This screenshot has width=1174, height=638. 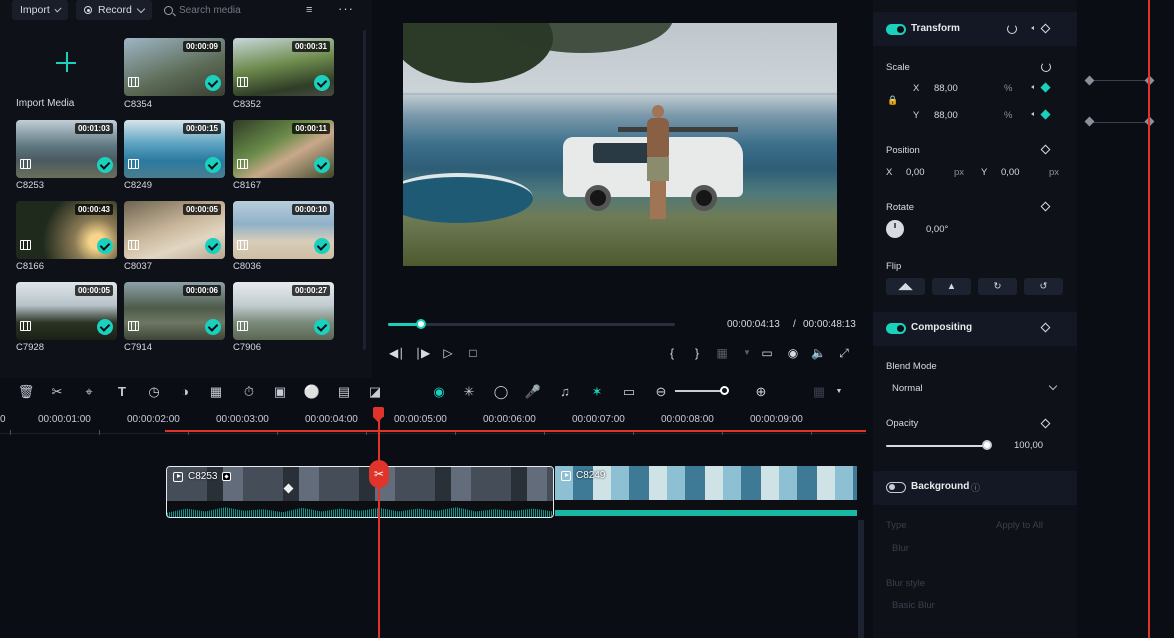 What do you see at coordinates (66, 149) in the screenshot?
I see `media-tile-c8253: 00:01:03` at bounding box center [66, 149].